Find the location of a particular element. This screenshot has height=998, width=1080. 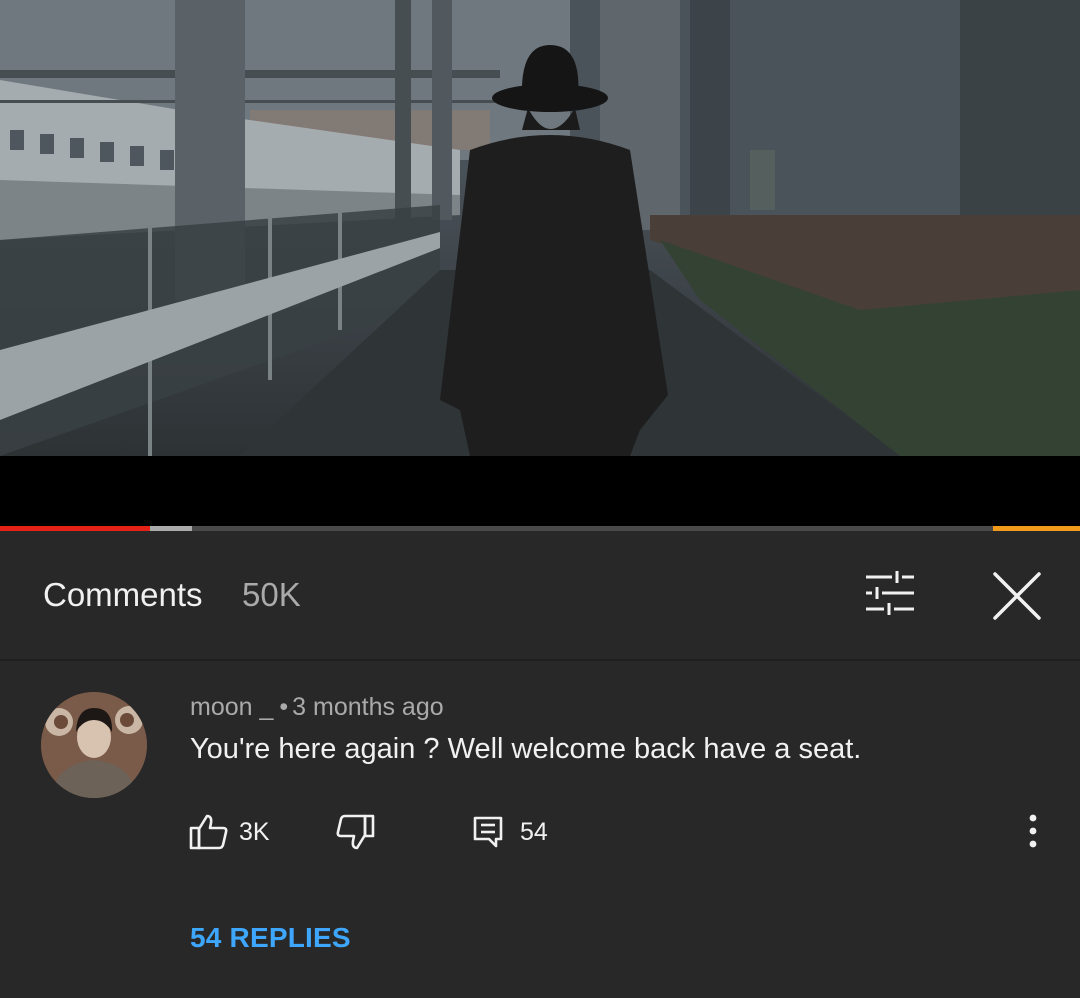

comment-author: moon _ is located at coordinates (231, 707).